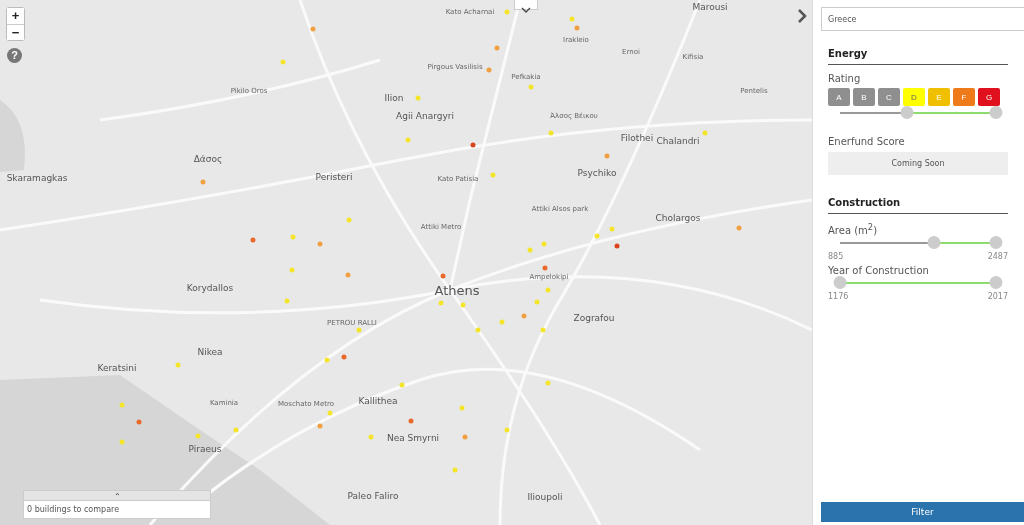  What do you see at coordinates (205, 449) in the screenshot?
I see `place-label: Piraeus` at bounding box center [205, 449].